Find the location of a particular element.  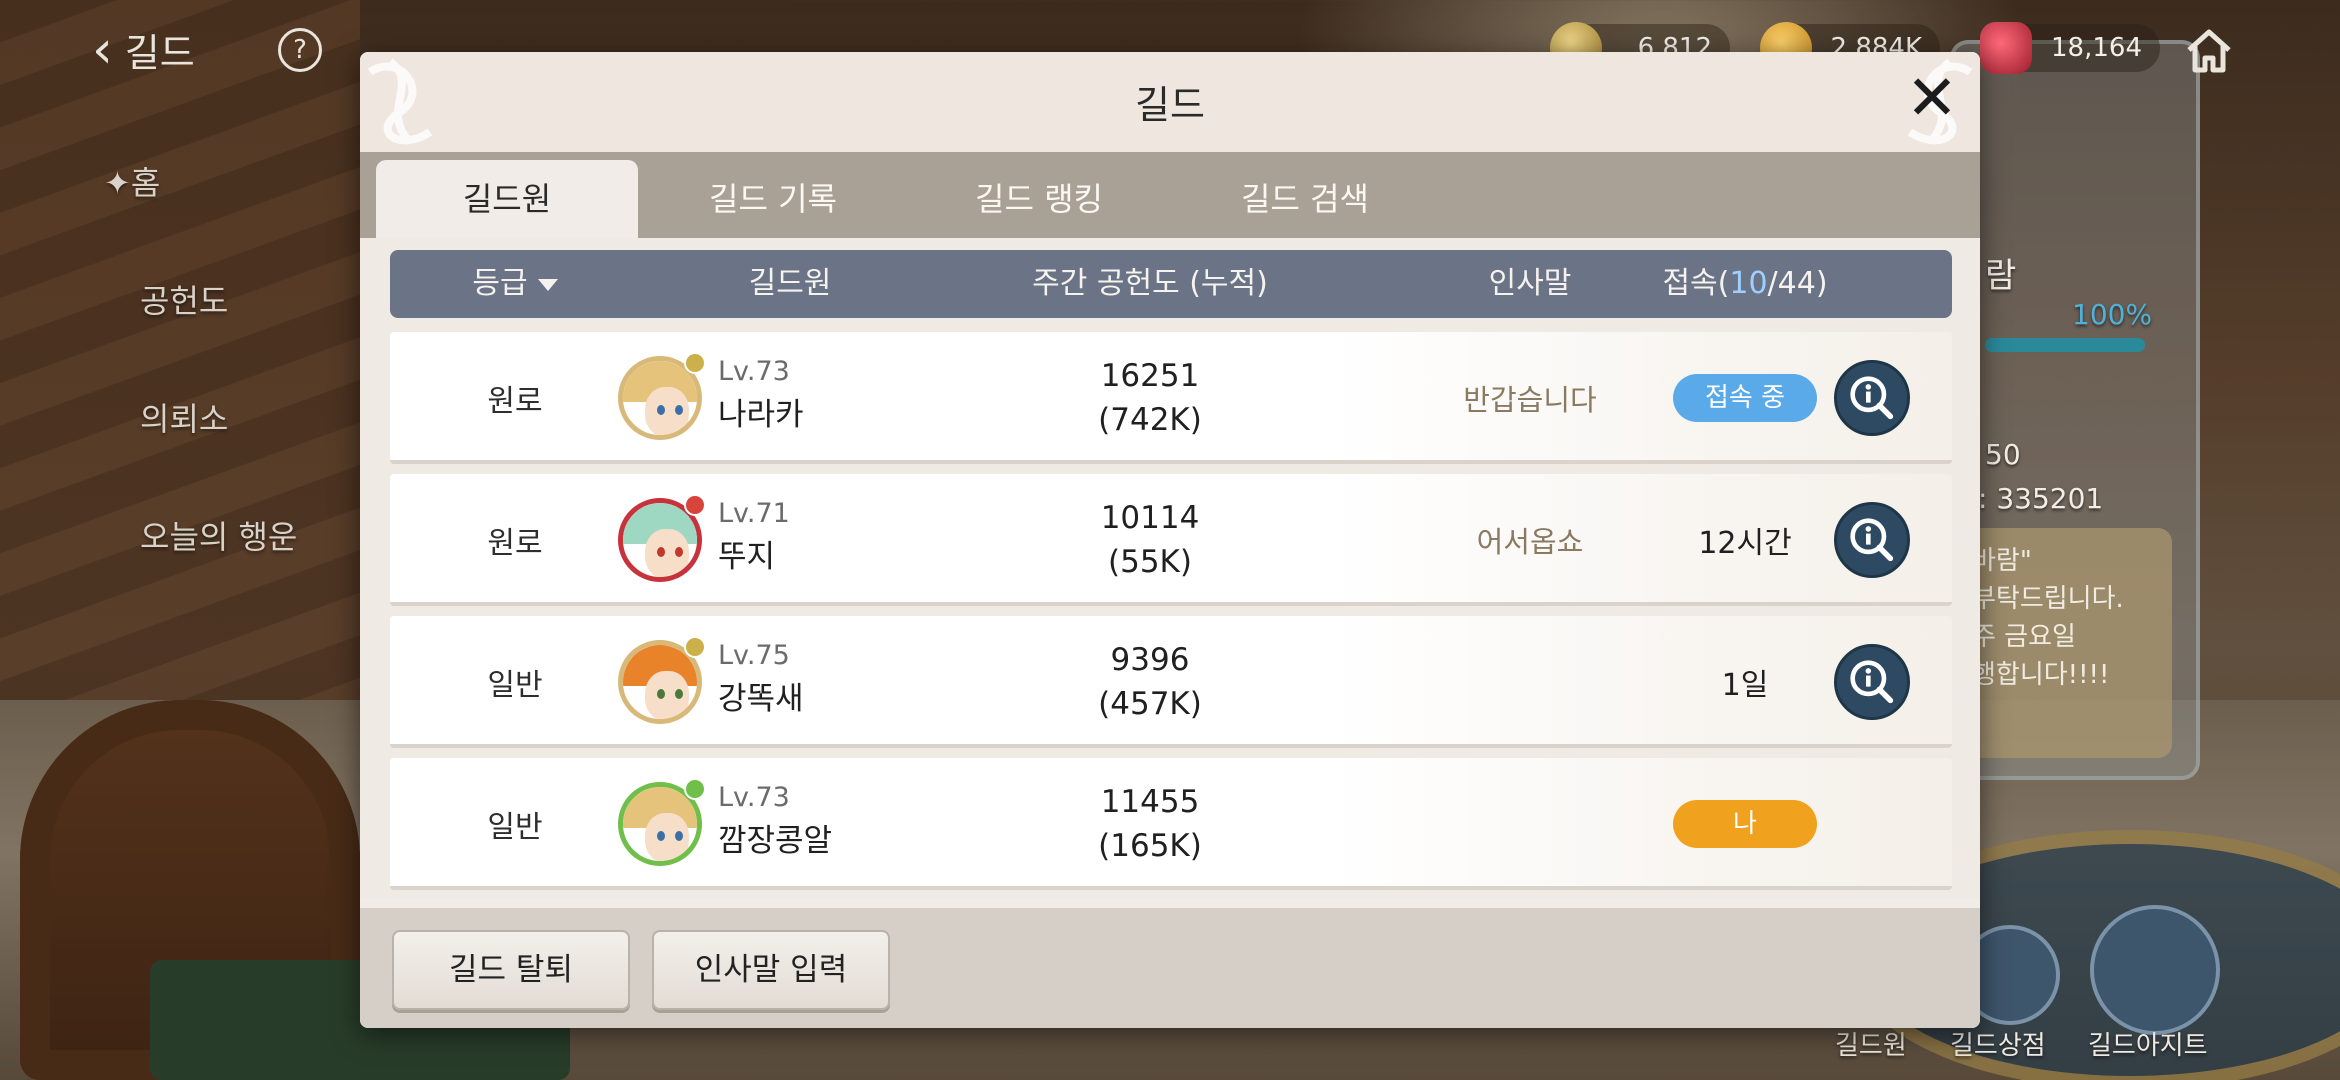

side-menu-request: 의뢰소 is located at coordinates (184, 417).